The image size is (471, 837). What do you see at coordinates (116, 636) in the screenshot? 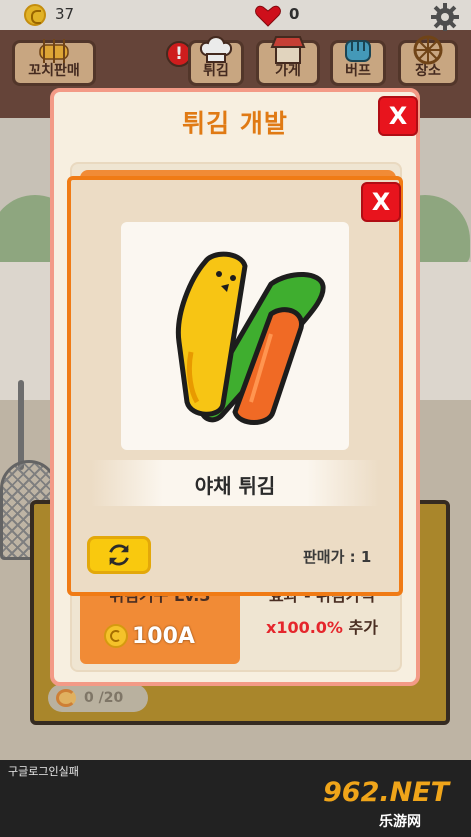
I see `coin-icon` at bounding box center [116, 636].